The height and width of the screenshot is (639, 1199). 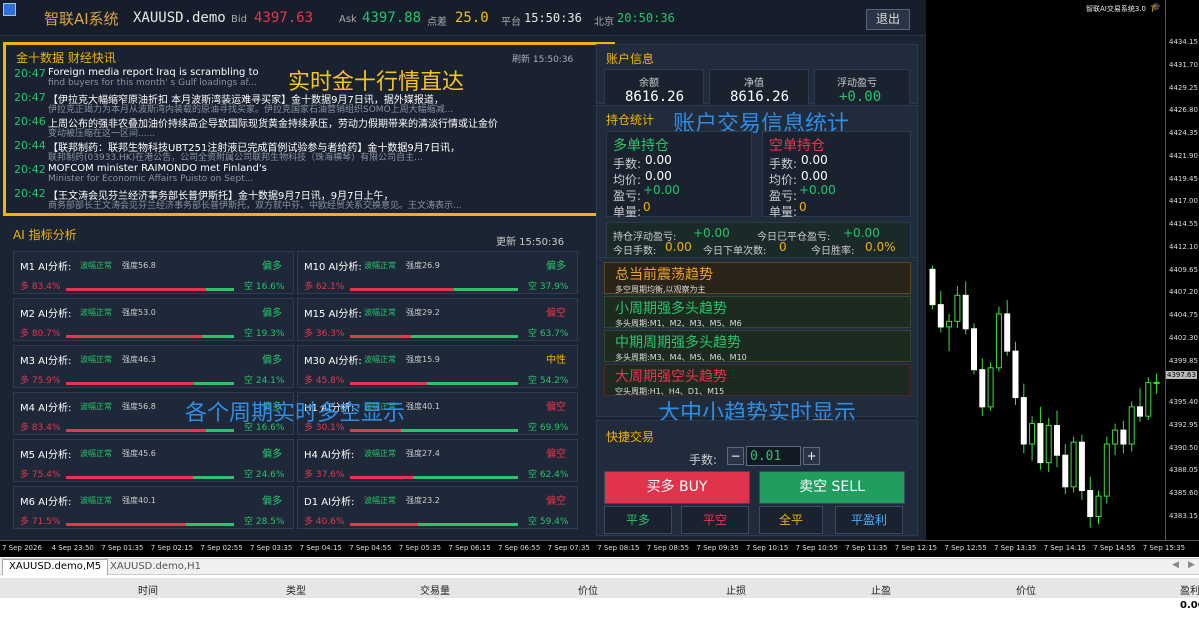 What do you see at coordinates (324, 522) in the screenshot?
I see `ai-long-pct: 多 40.6%` at bounding box center [324, 522].